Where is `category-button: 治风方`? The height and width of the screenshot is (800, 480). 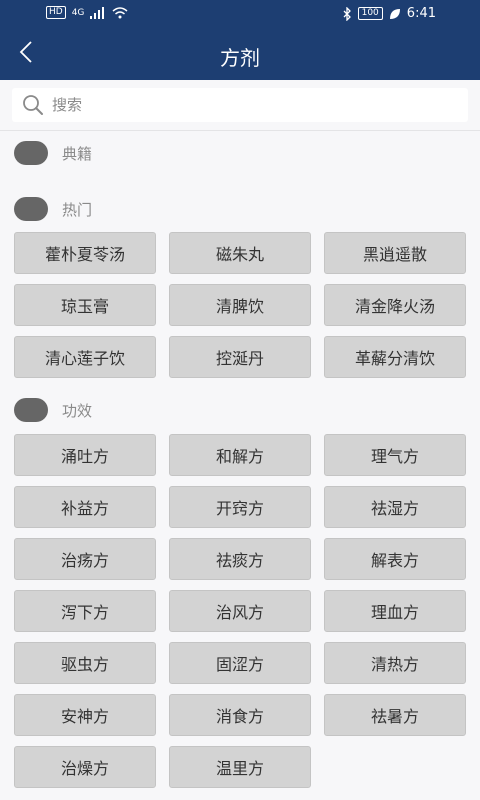 category-button: 治风方 is located at coordinates (240, 611).